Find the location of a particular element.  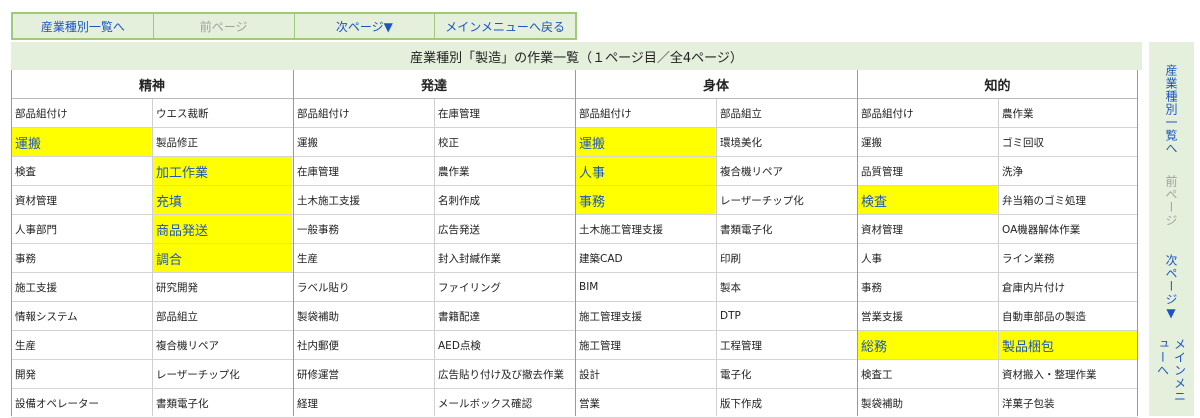

task-cell: 経理 is located at coordinates (307, 403).